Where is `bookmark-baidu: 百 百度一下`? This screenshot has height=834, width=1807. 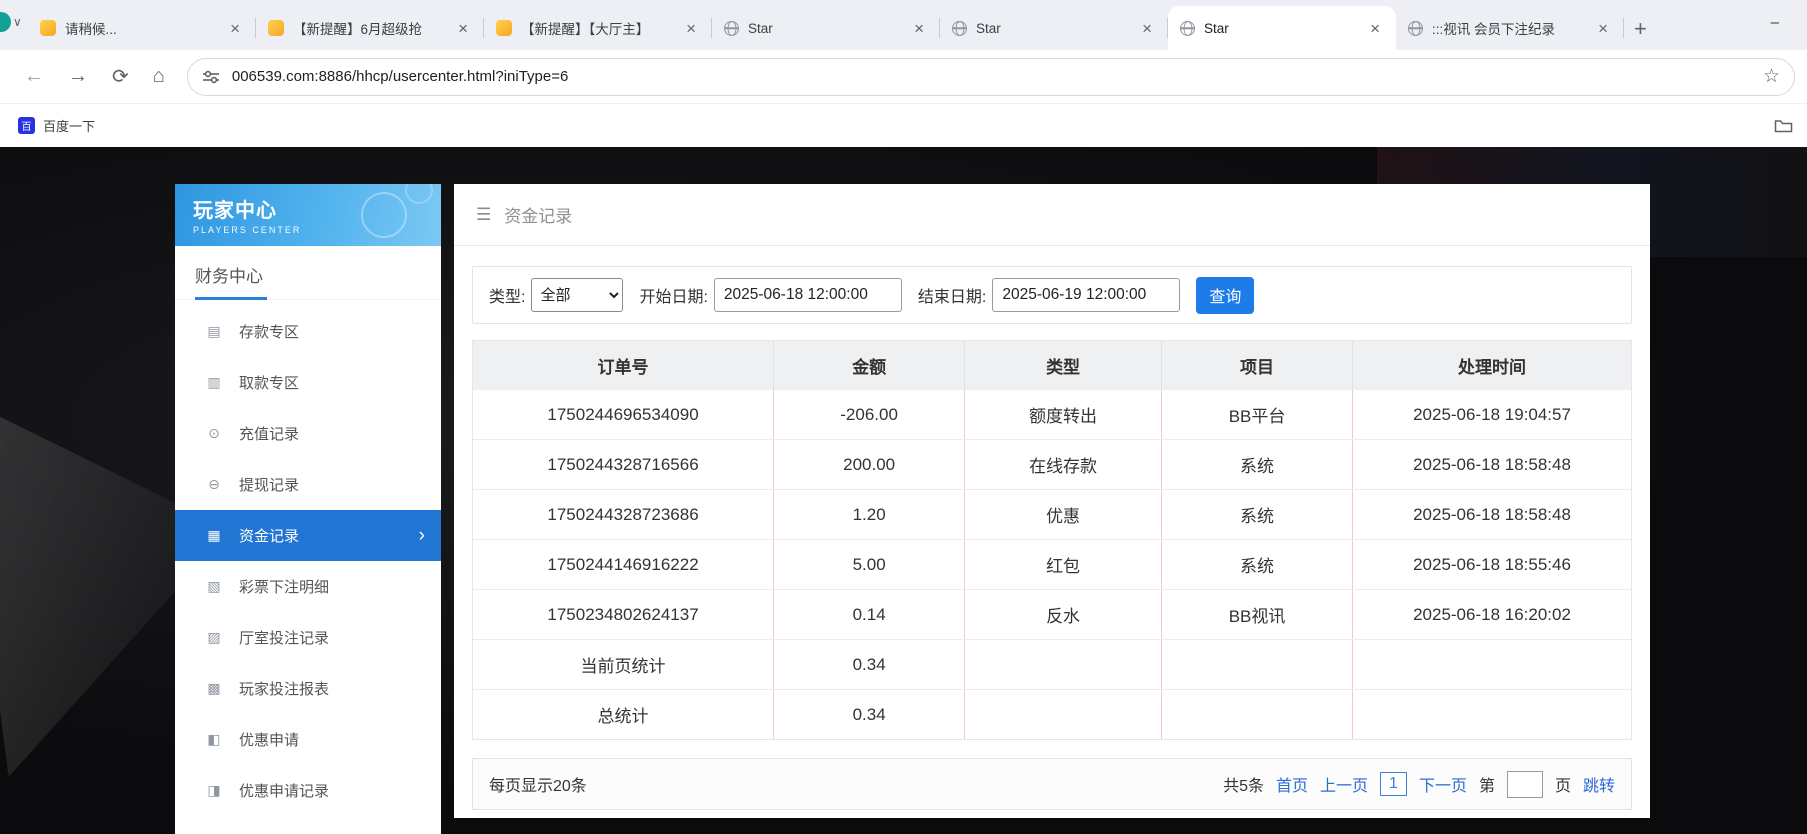
bookmark-baidu: 百 百度一下 is located at coordinates (56, 125).